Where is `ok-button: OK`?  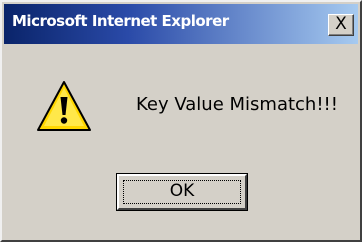
ok-button: OK is located at coordinates (182, 192).